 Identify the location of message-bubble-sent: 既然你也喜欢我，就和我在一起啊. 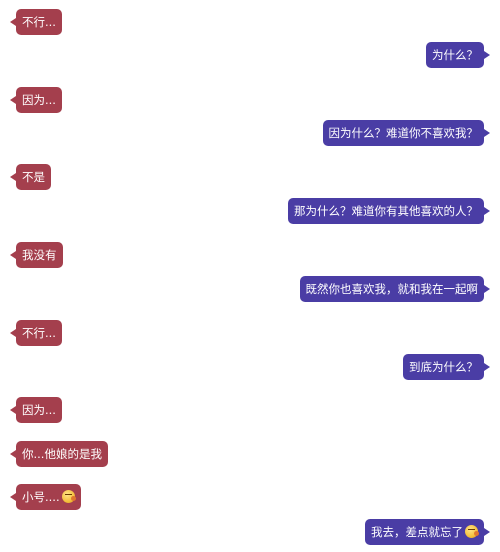
(394, 289).